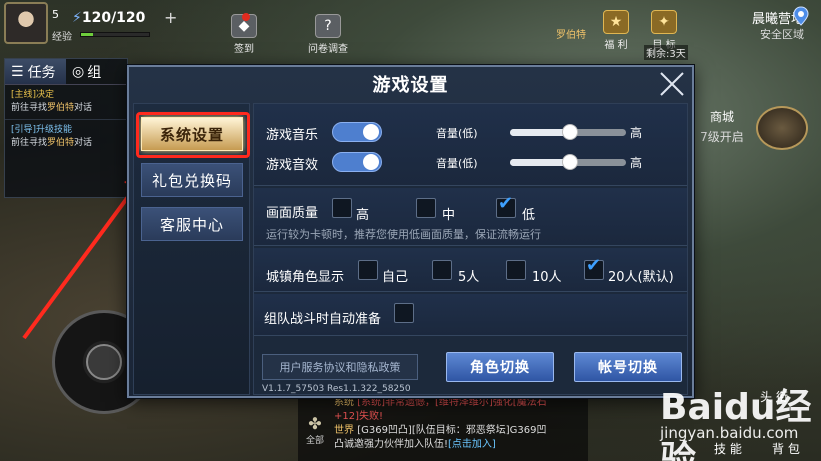  I want to click on switch-role-button: 角色切换, so click(500, 367).